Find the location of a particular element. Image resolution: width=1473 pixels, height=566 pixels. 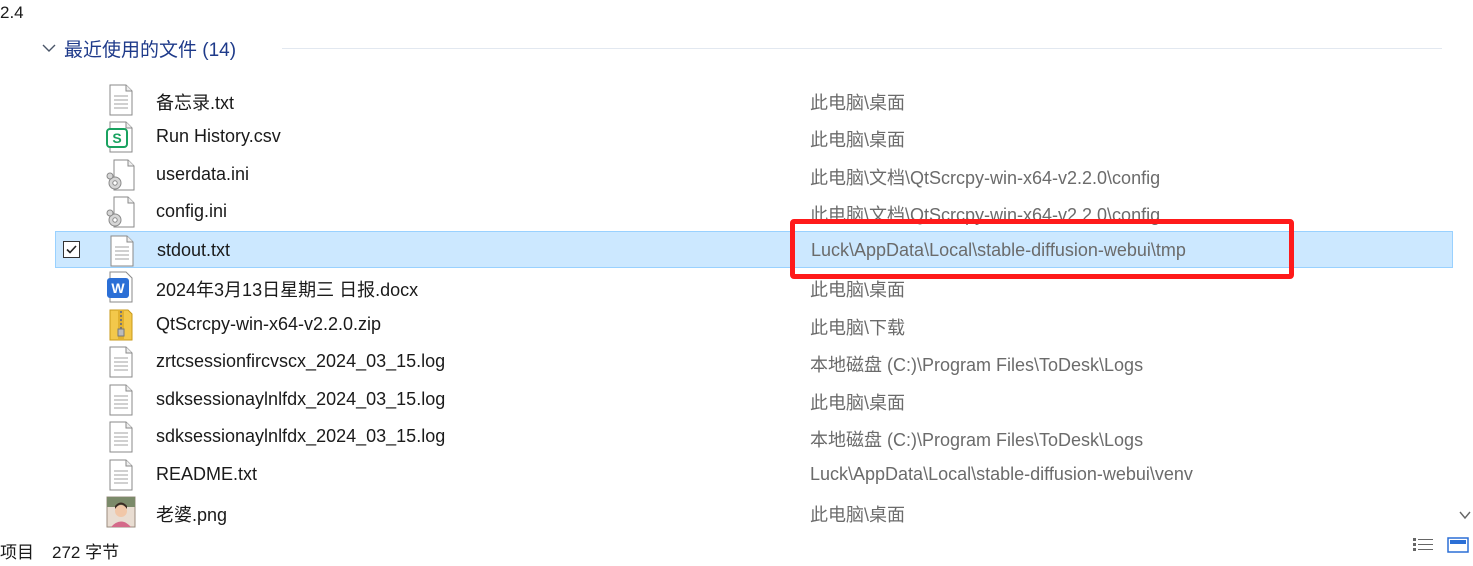

file-name: README.txt is located at coordinates (207, 474).